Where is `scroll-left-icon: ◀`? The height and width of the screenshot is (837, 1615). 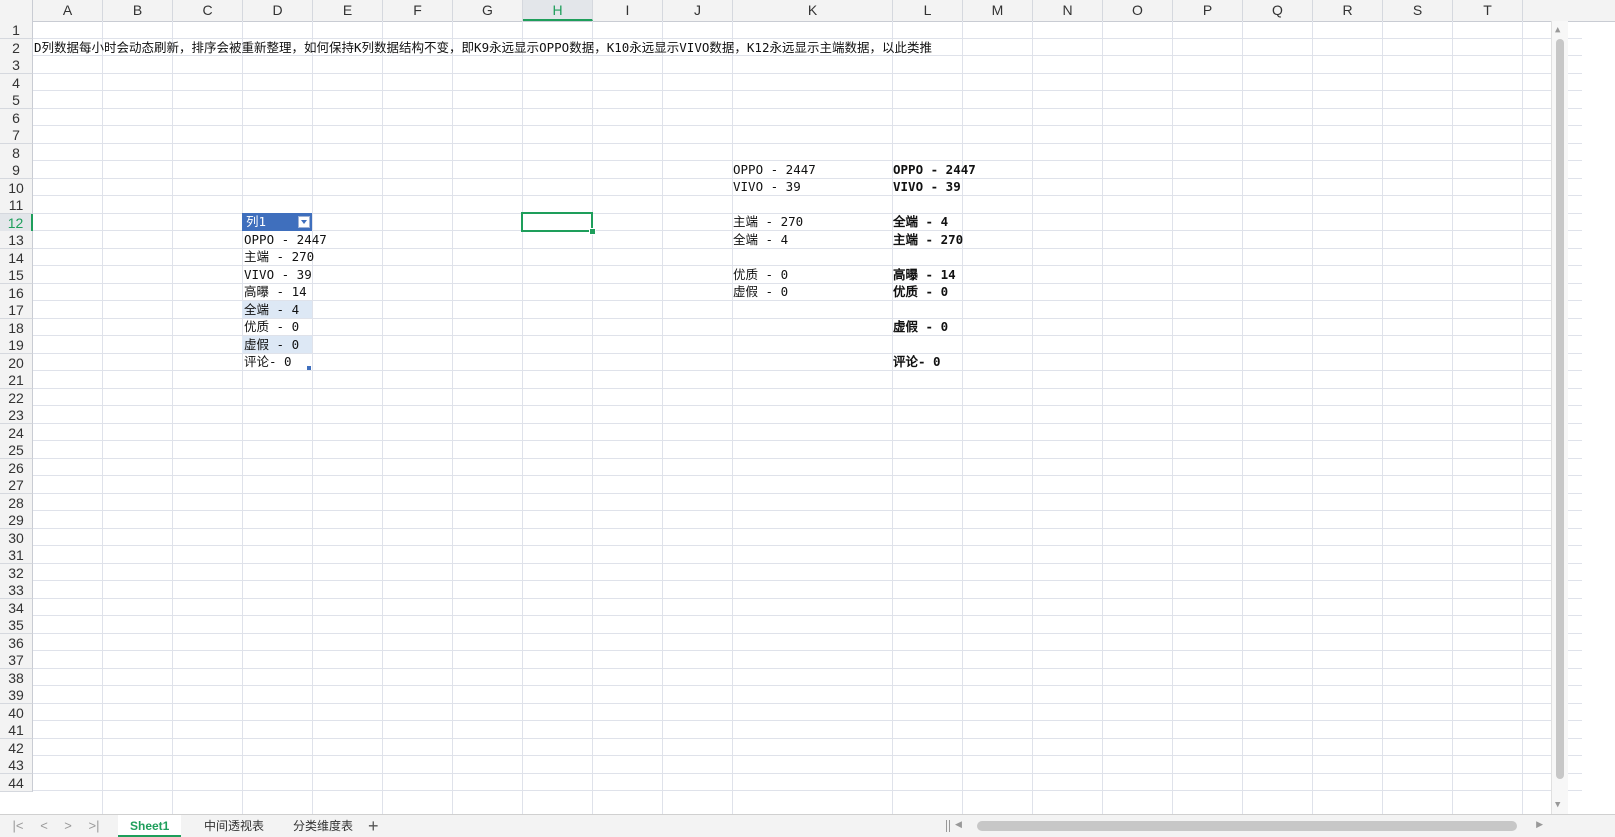
scroll-left-icon: ◀ is located at coordinates (958, 824).